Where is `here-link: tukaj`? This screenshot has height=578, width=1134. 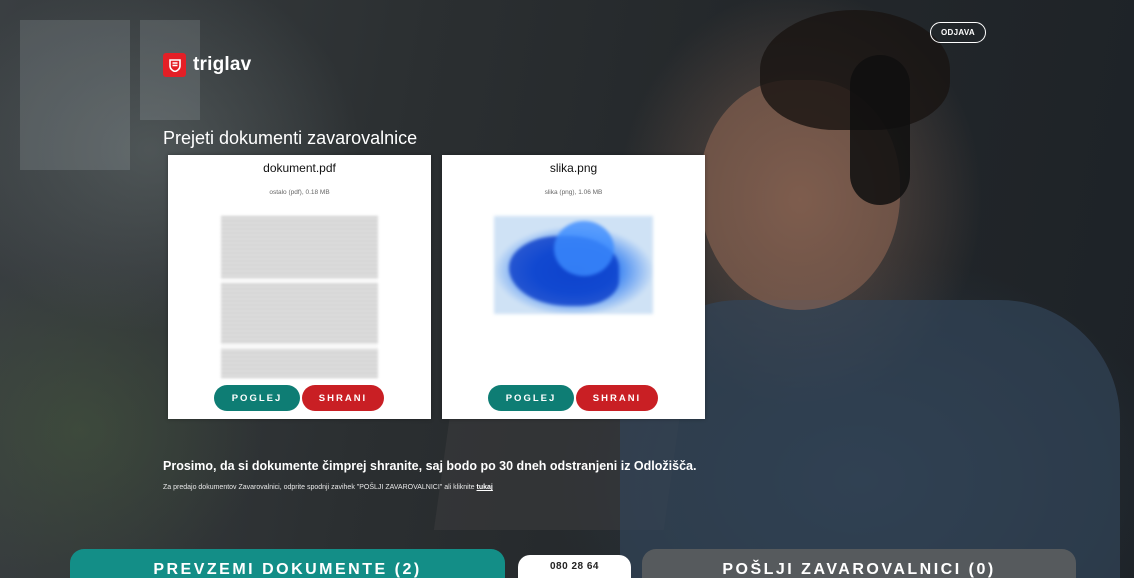
here-link: tukaj is located at coordinates (485, 487).